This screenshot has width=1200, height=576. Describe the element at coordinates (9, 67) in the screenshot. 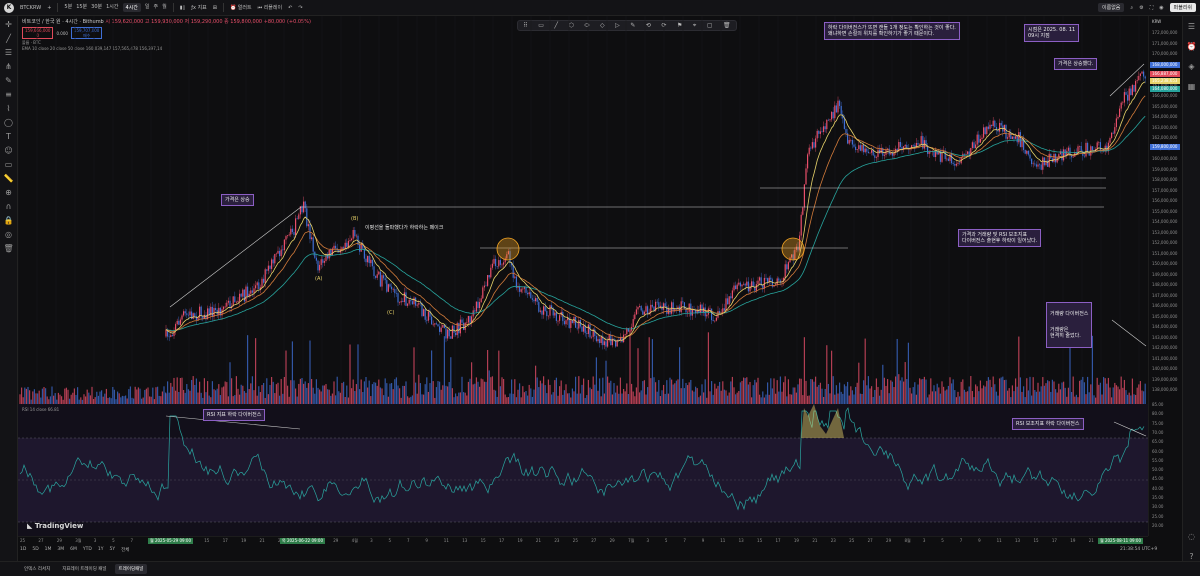

I see `pitchfork-icon: ⋔` at that location.